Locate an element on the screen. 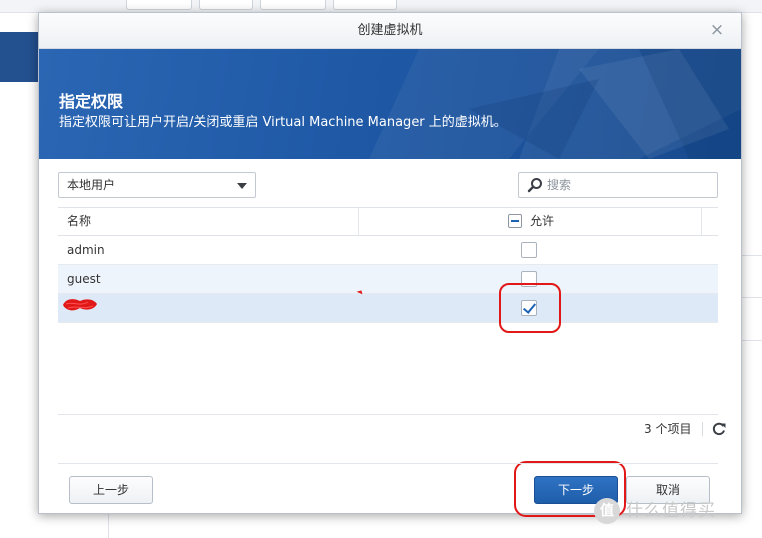  search-icon is located at coordinates (534, 185).